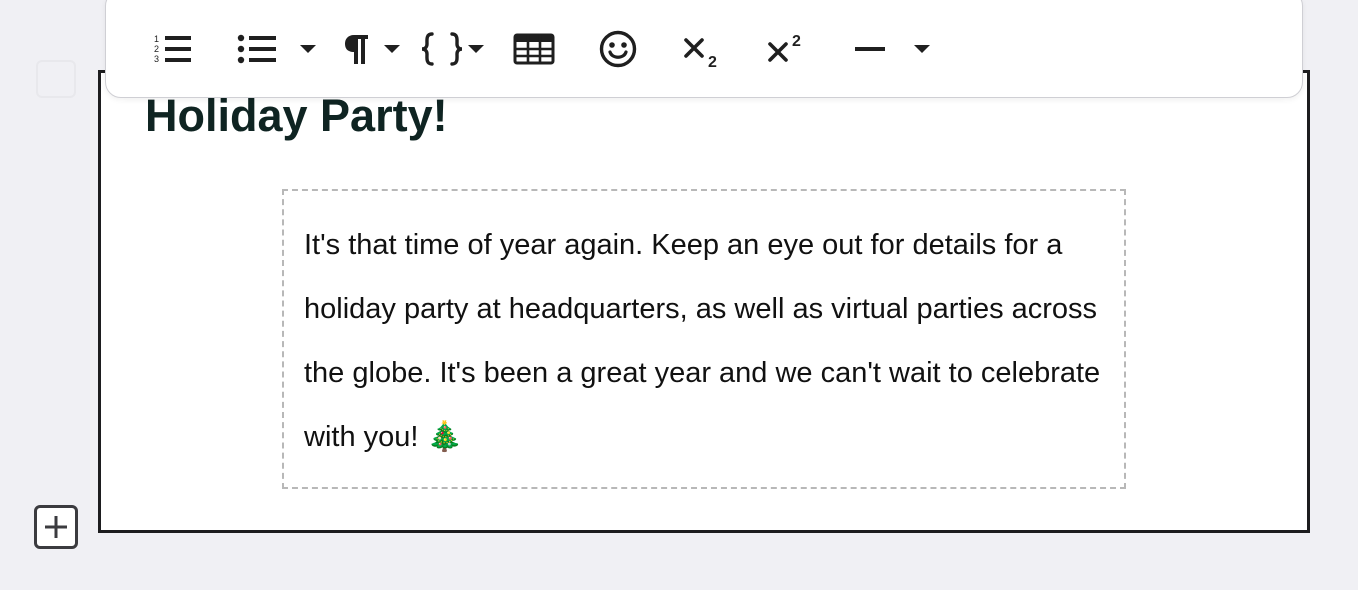 Image resolution: width=1358 pixels, height=590 pixels. Describe the element at coordinates (534, 49) in the screenshot. I see `table-icon` at that location.